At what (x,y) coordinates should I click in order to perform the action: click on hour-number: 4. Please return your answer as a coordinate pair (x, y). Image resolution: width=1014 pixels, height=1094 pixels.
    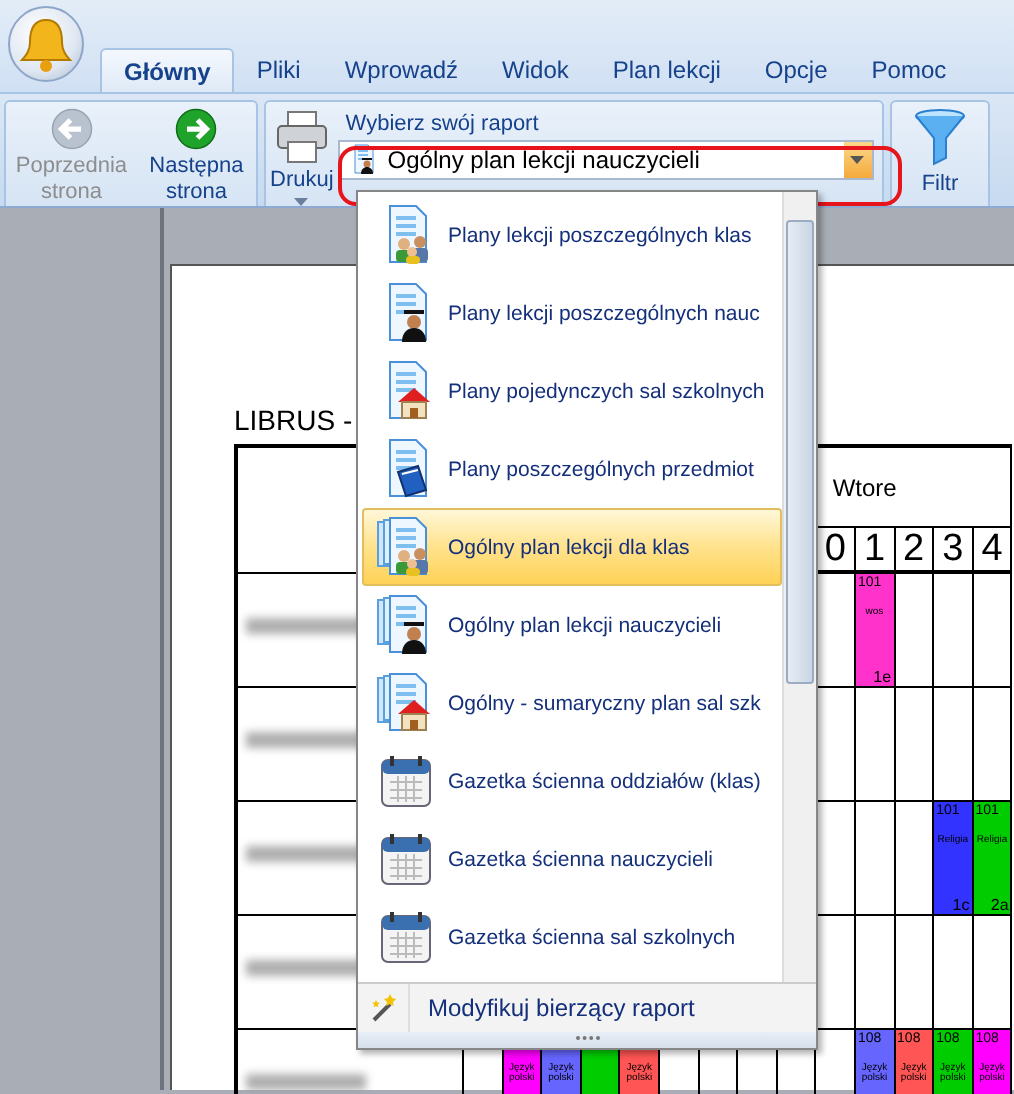
    Looking at the image, I should click on (993, 551).